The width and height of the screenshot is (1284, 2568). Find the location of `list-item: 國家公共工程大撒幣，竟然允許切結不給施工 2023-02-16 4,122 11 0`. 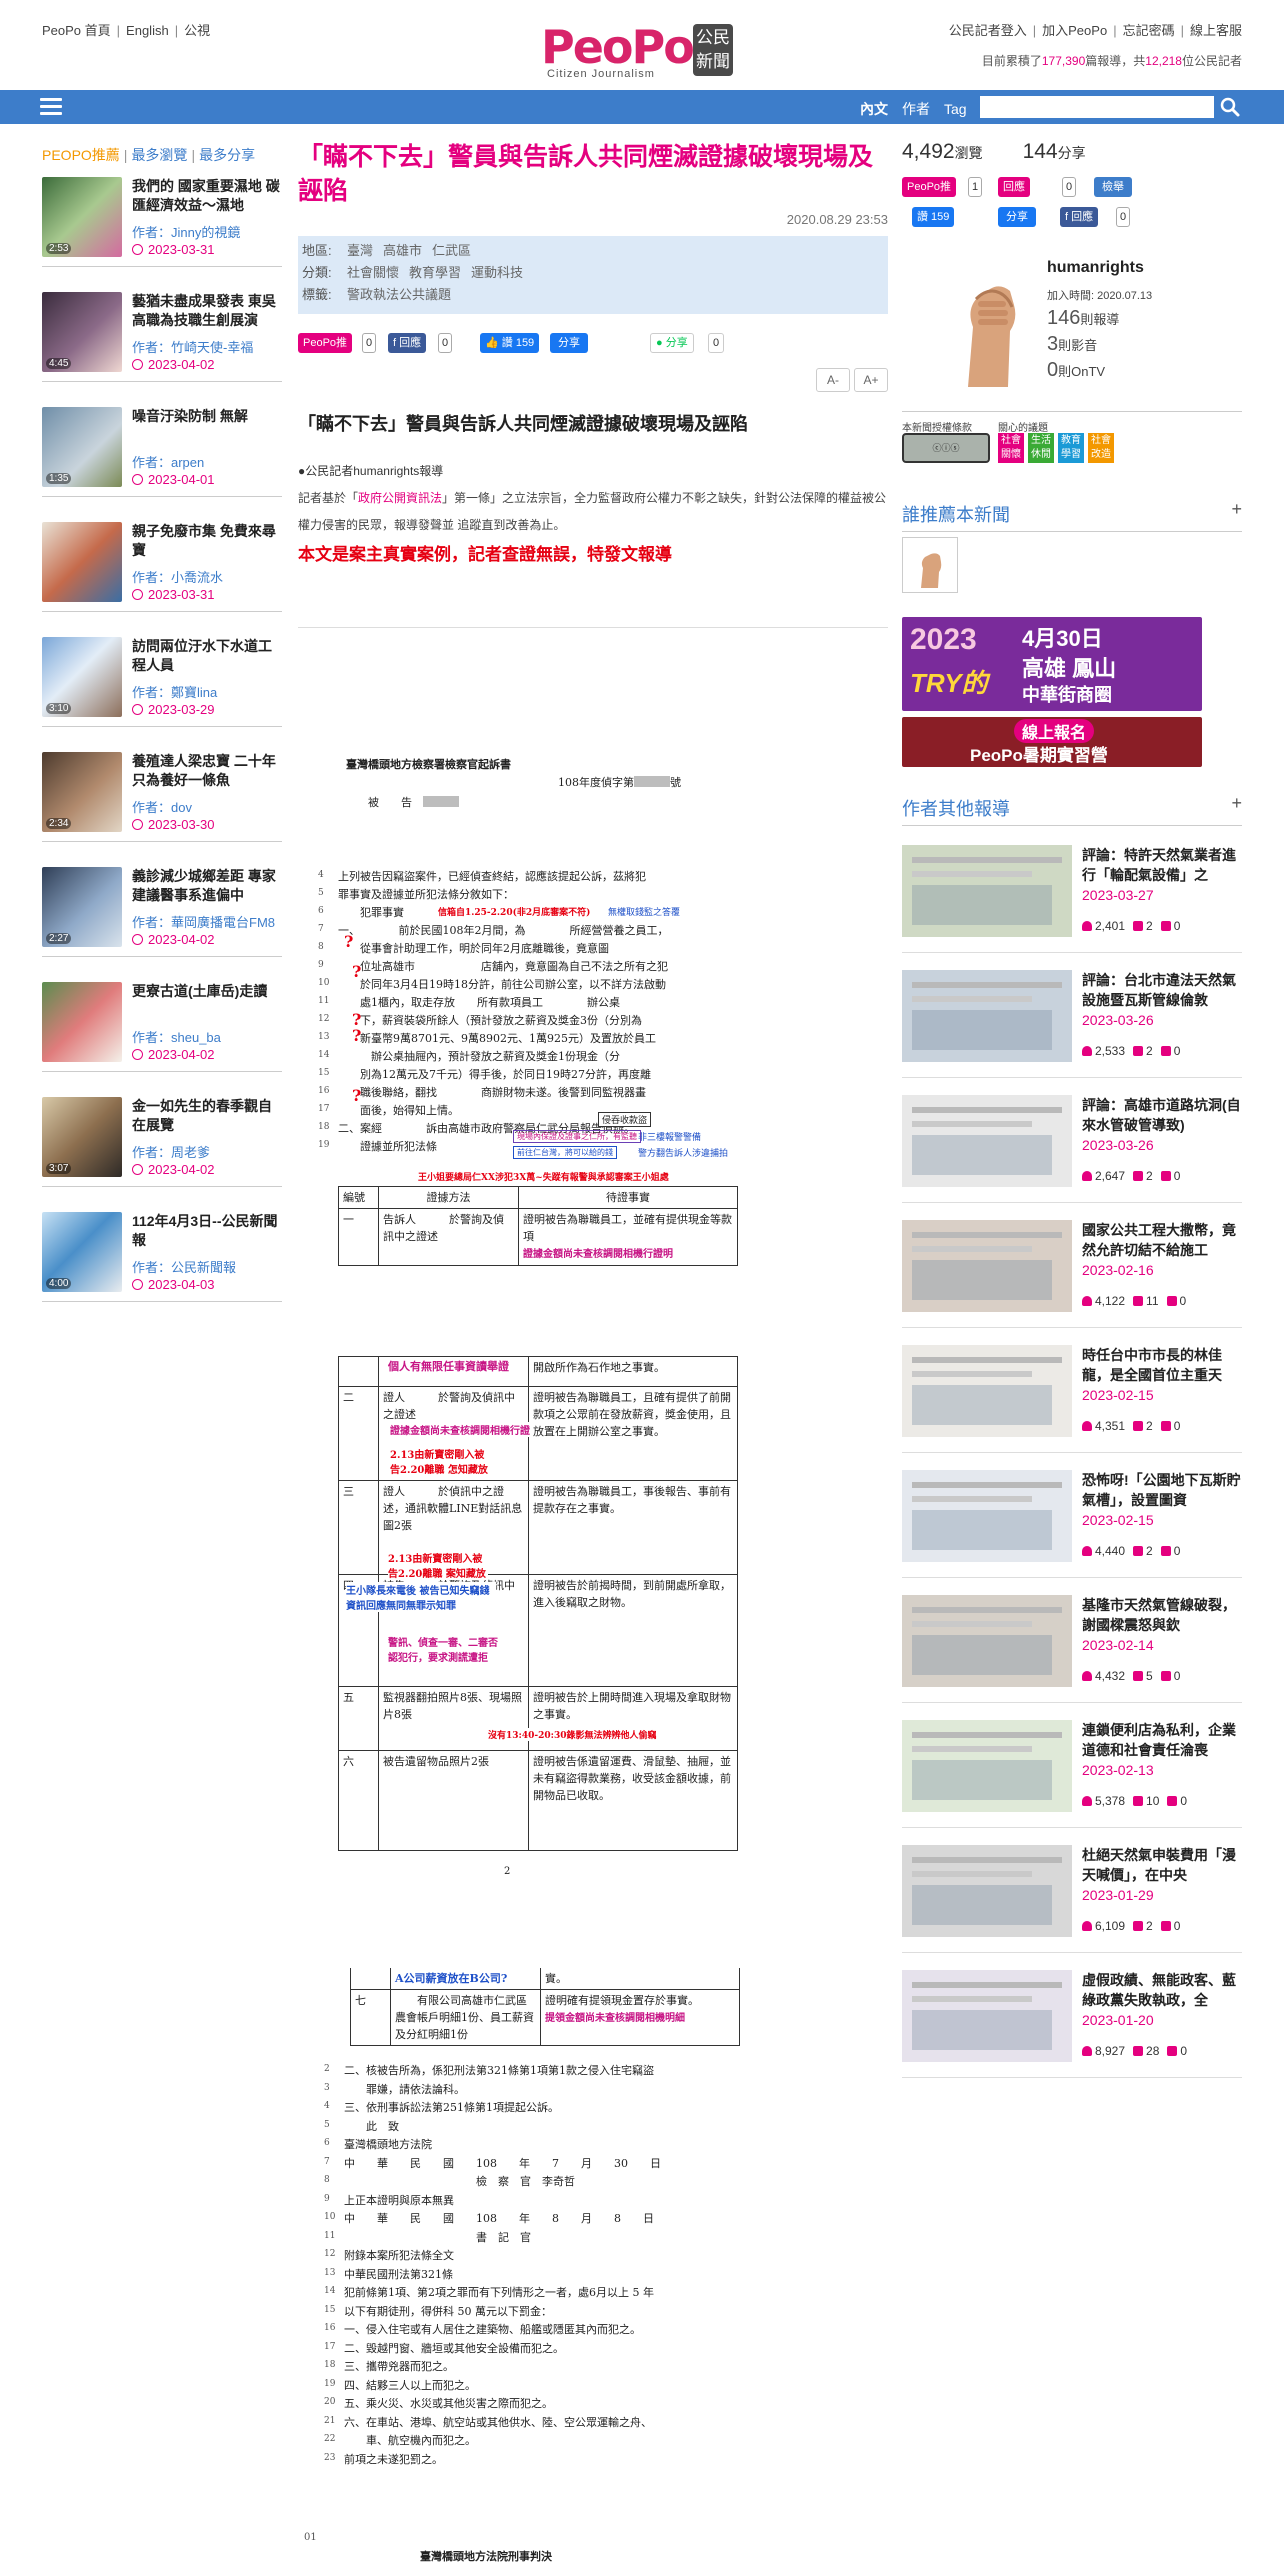

list-item: 國家公共工程大撒幣，竟然允許切結不給施工 2023-02-16 4,122 11 0 is located at coordinates (1072, 1269).